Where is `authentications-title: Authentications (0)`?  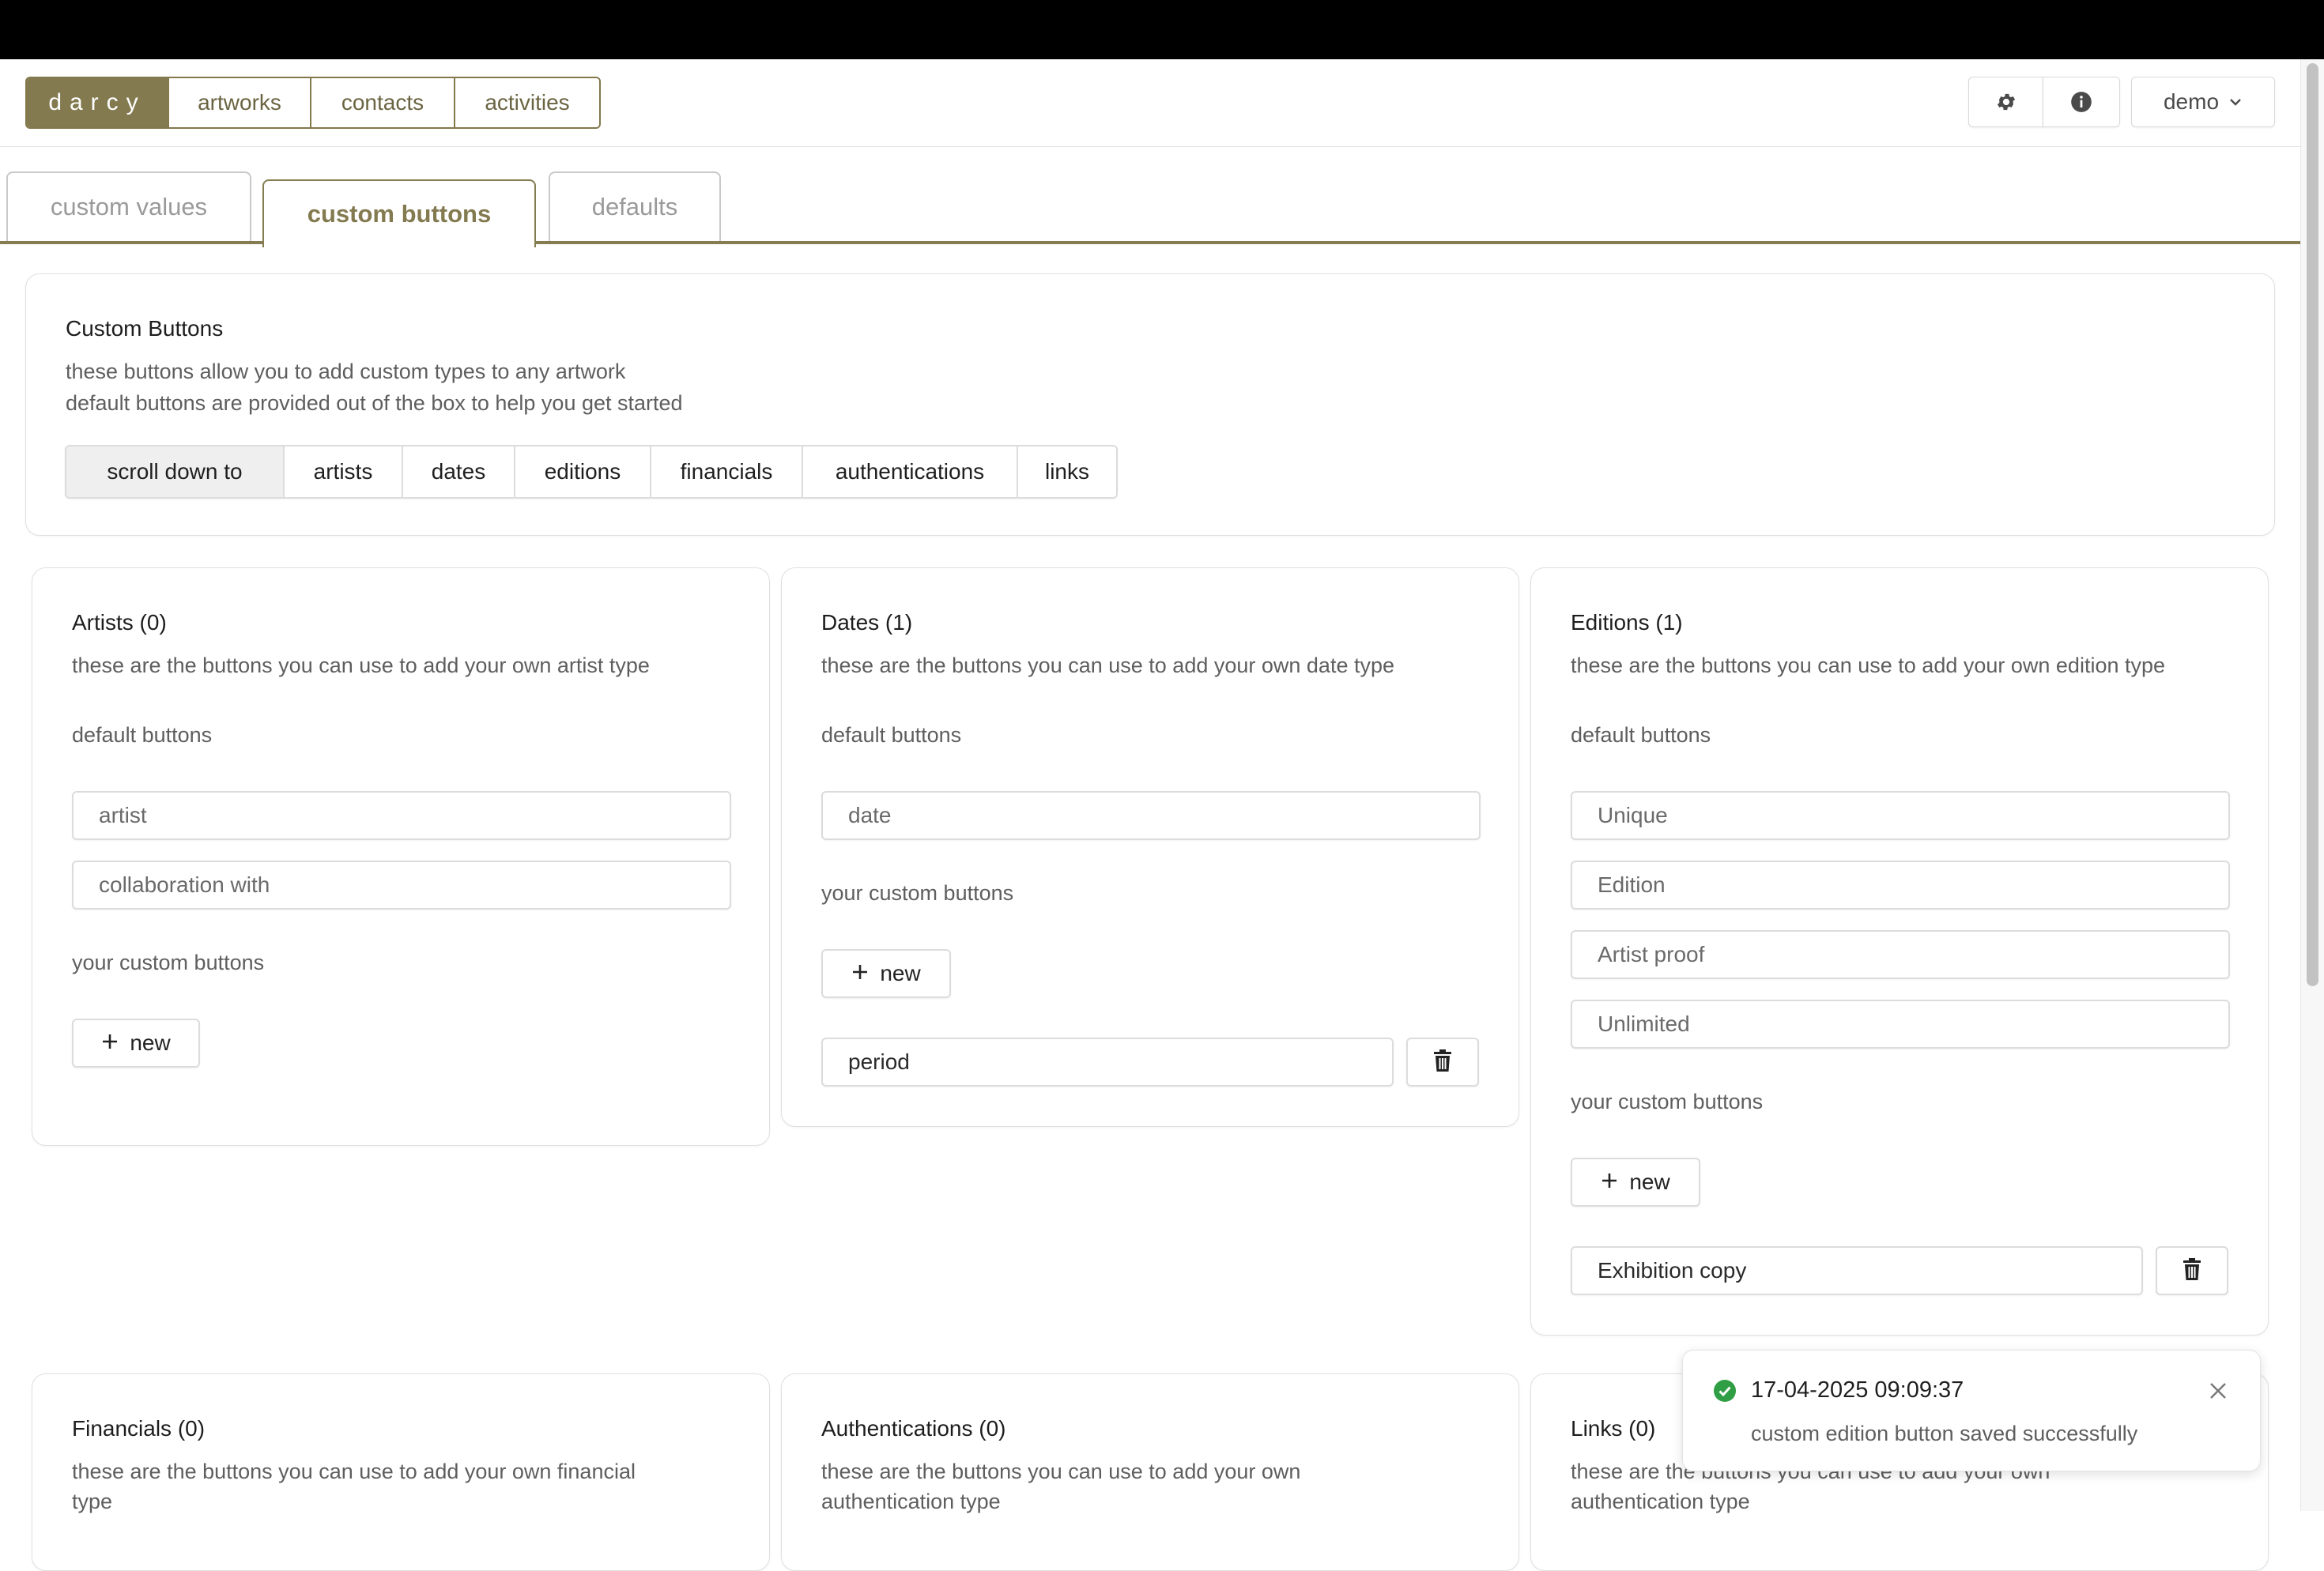
authentications-title: Authentications (0) is located at coordinates (913, 1428).